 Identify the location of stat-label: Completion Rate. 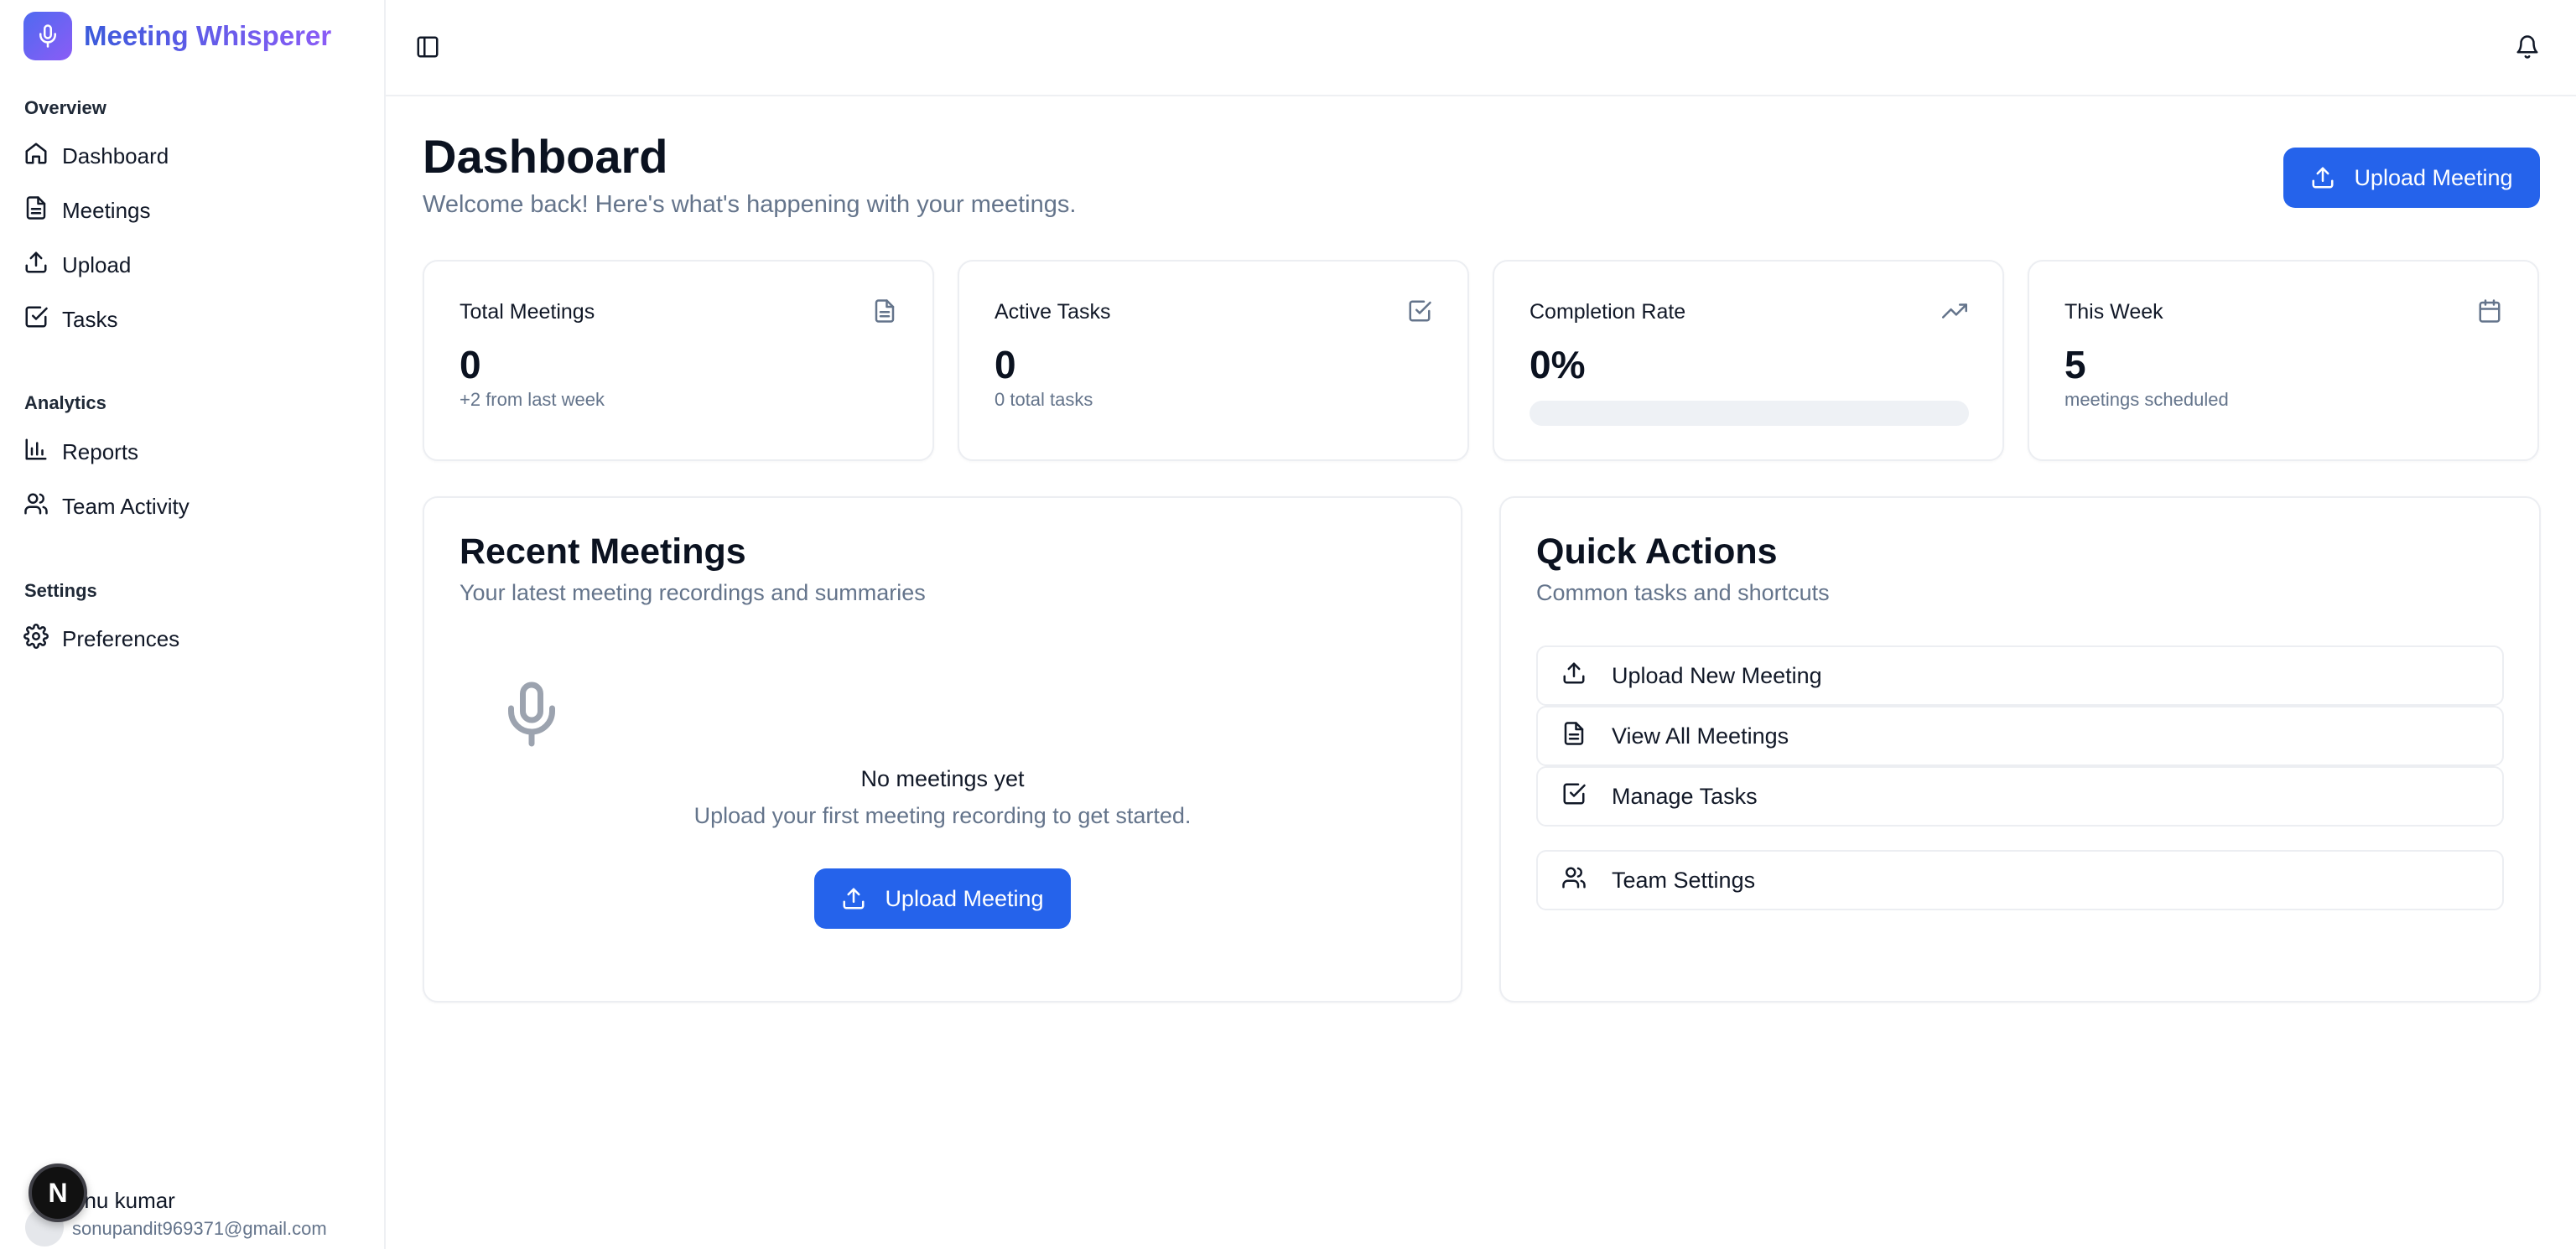
(1608, 312).